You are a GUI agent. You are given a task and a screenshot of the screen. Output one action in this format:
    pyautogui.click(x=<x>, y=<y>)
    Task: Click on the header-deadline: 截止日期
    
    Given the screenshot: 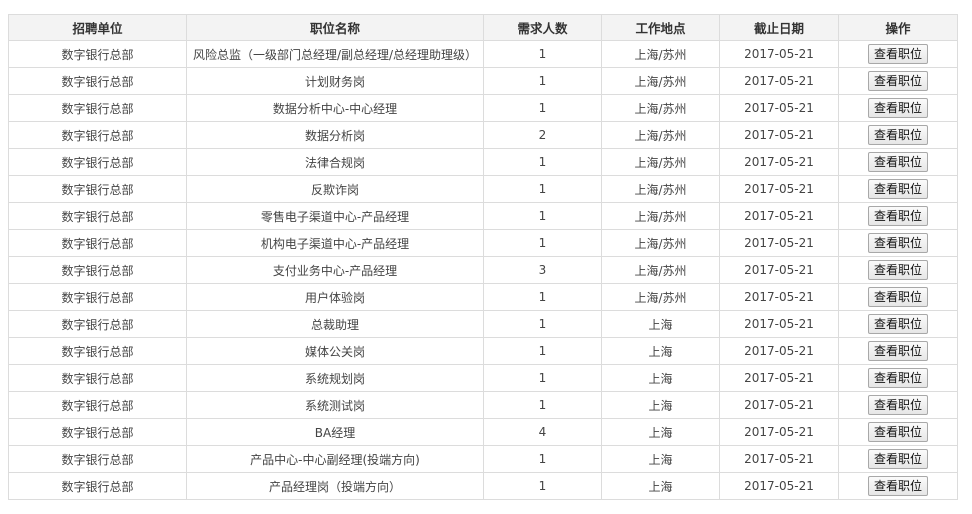 What is the action you would take?
    pyautogui.click(x=779, y=27)
    